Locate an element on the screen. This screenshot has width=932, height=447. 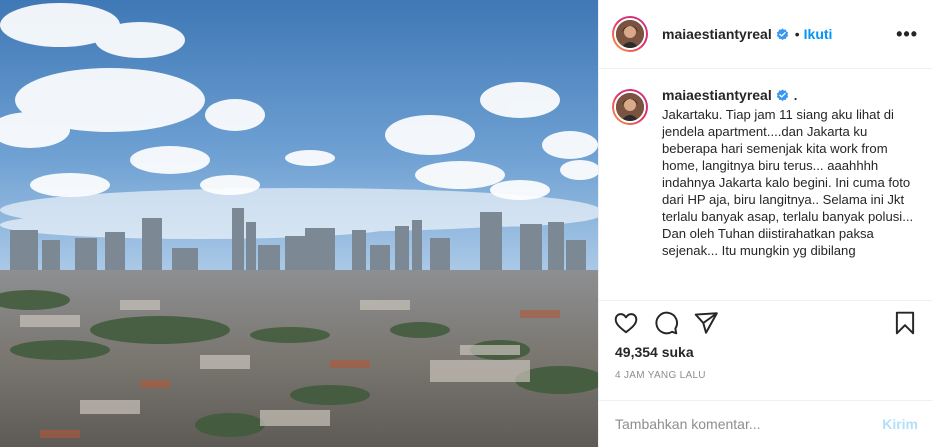
paper-plane-icon is located at coordinates (706, 323).